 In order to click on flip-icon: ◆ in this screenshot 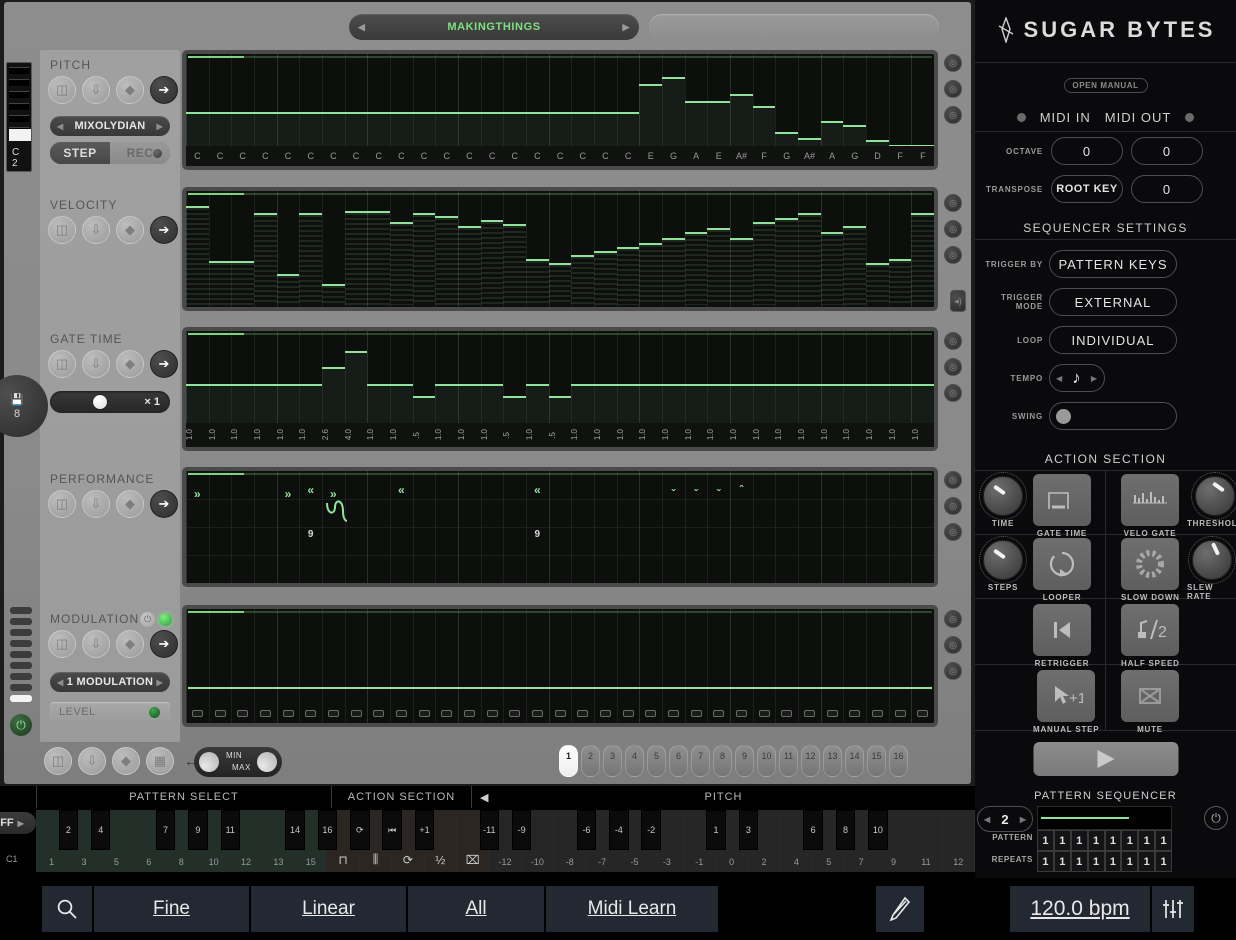, I will do `click(126, 761)`.